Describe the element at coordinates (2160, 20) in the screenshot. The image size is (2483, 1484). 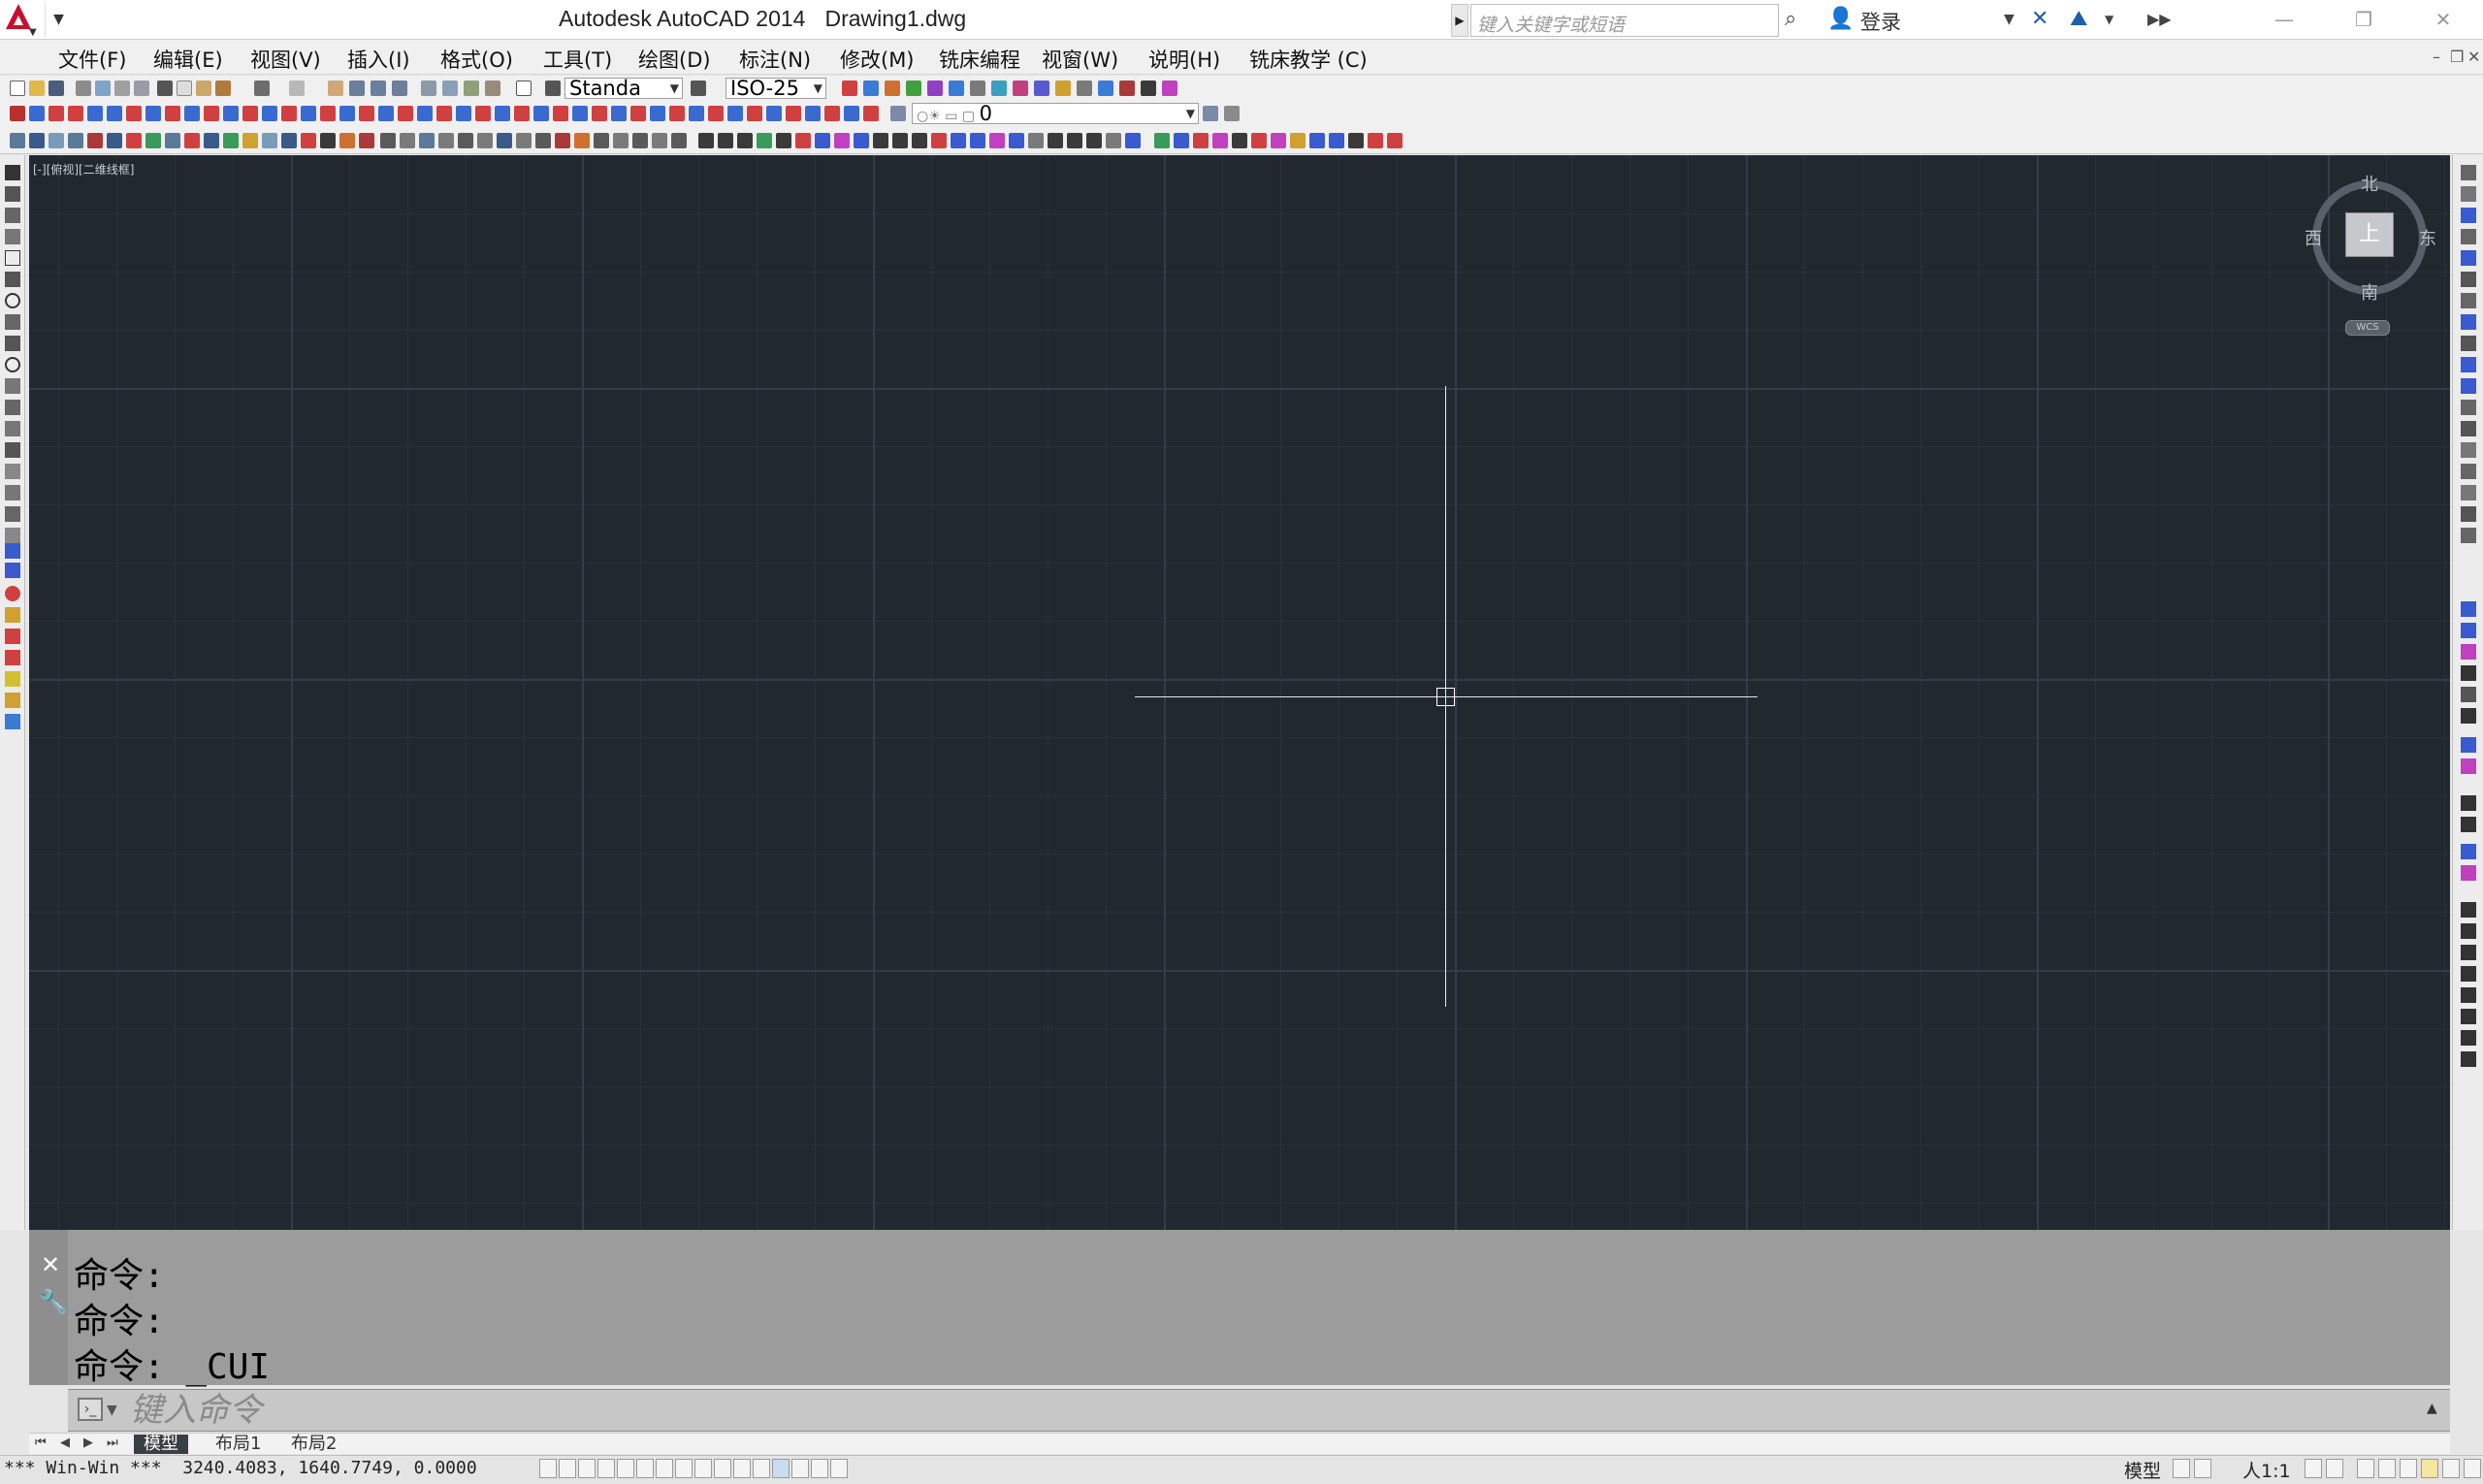
I see `help-expand-icon: ▶▶` at that location.